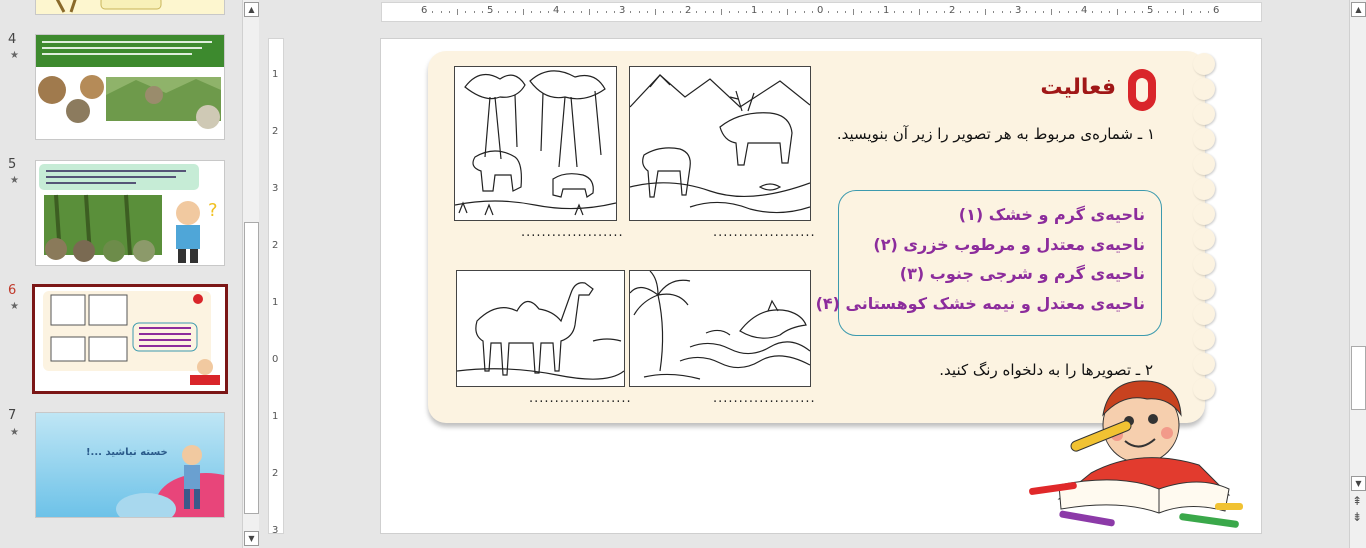  I want to click on thumbnail-scroll-down-button: ▼, so click(251, 538).